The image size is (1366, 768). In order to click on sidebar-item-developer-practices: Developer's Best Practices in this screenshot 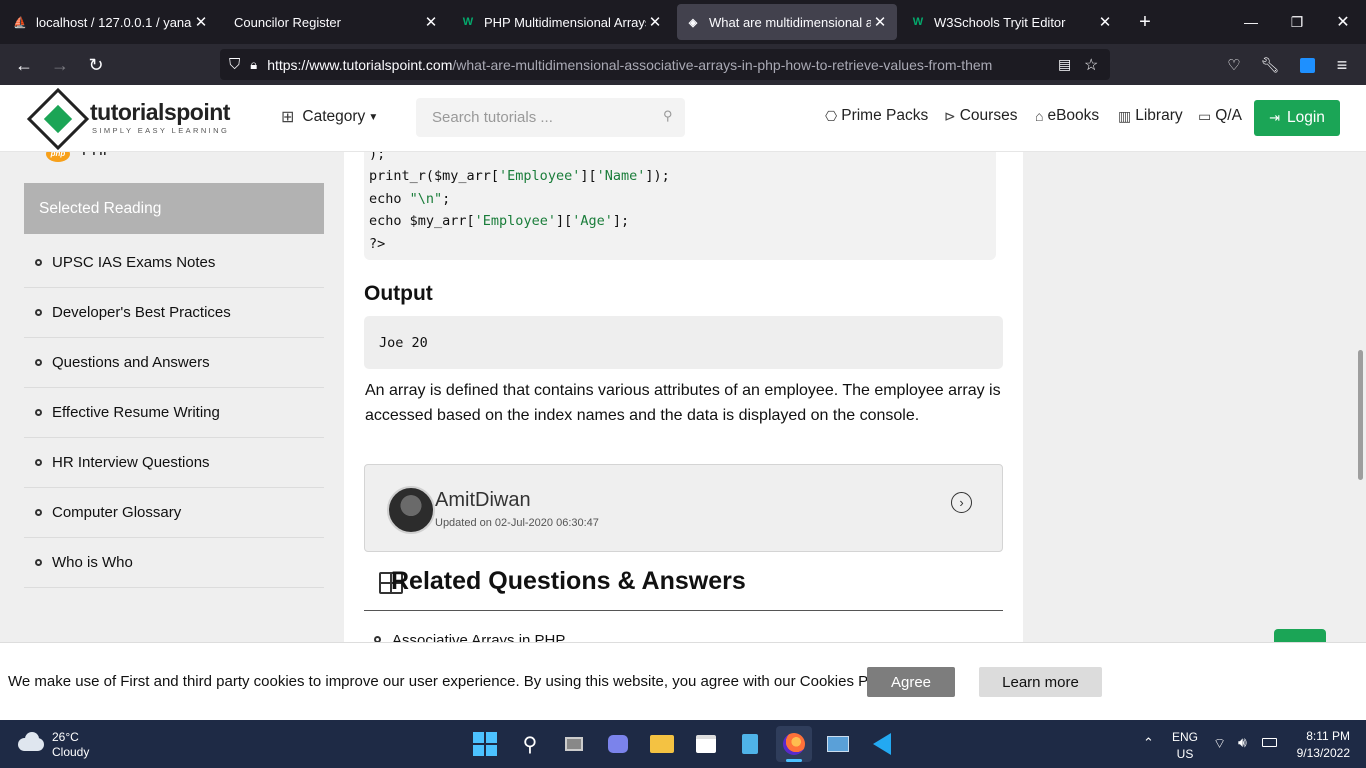, I will do `click(174, 313)`.